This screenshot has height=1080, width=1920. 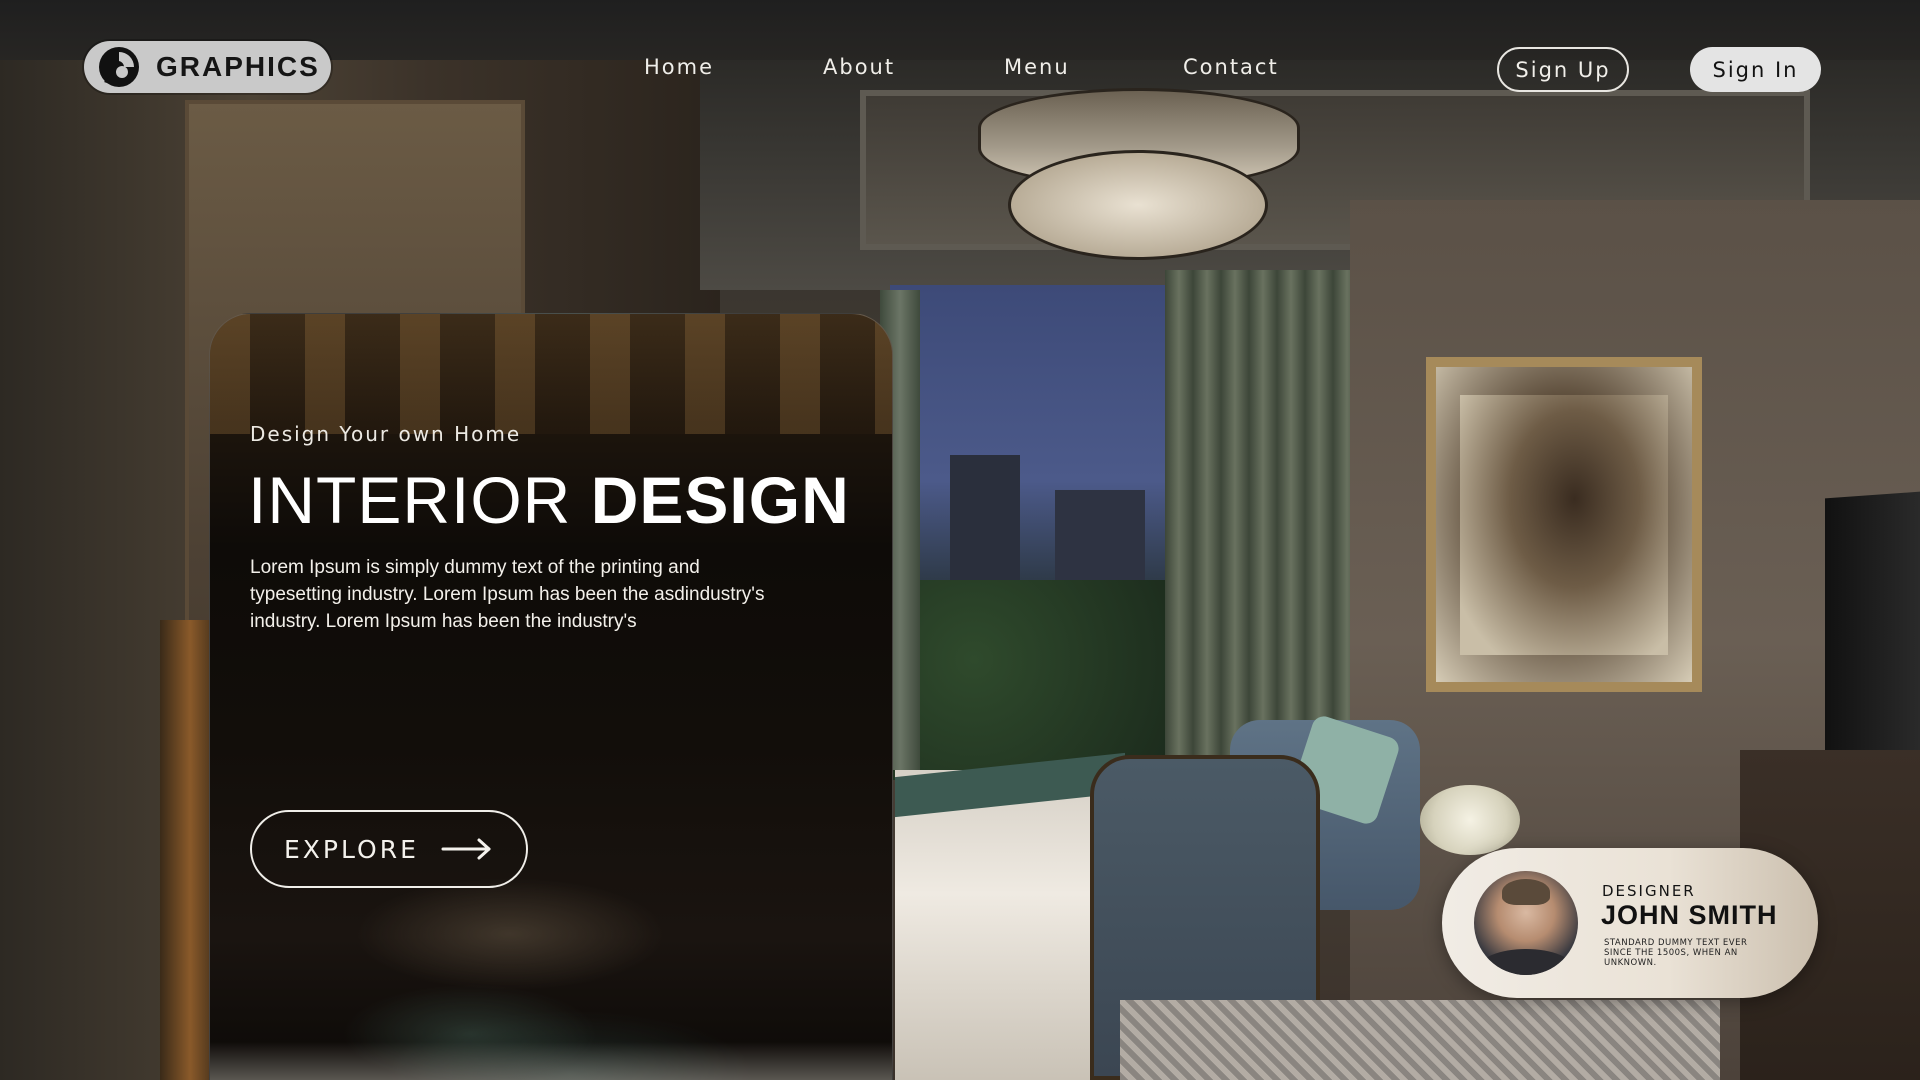 What do you see at coordinates (1526, 892) in the screenshot?
I see `avatar-hair` at bounding box center [1526, 892].